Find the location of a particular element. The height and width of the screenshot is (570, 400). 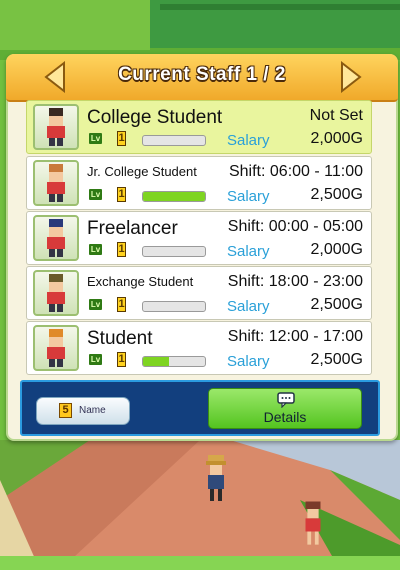

staff-name: Freelancer is located at coordinates (132, 228).